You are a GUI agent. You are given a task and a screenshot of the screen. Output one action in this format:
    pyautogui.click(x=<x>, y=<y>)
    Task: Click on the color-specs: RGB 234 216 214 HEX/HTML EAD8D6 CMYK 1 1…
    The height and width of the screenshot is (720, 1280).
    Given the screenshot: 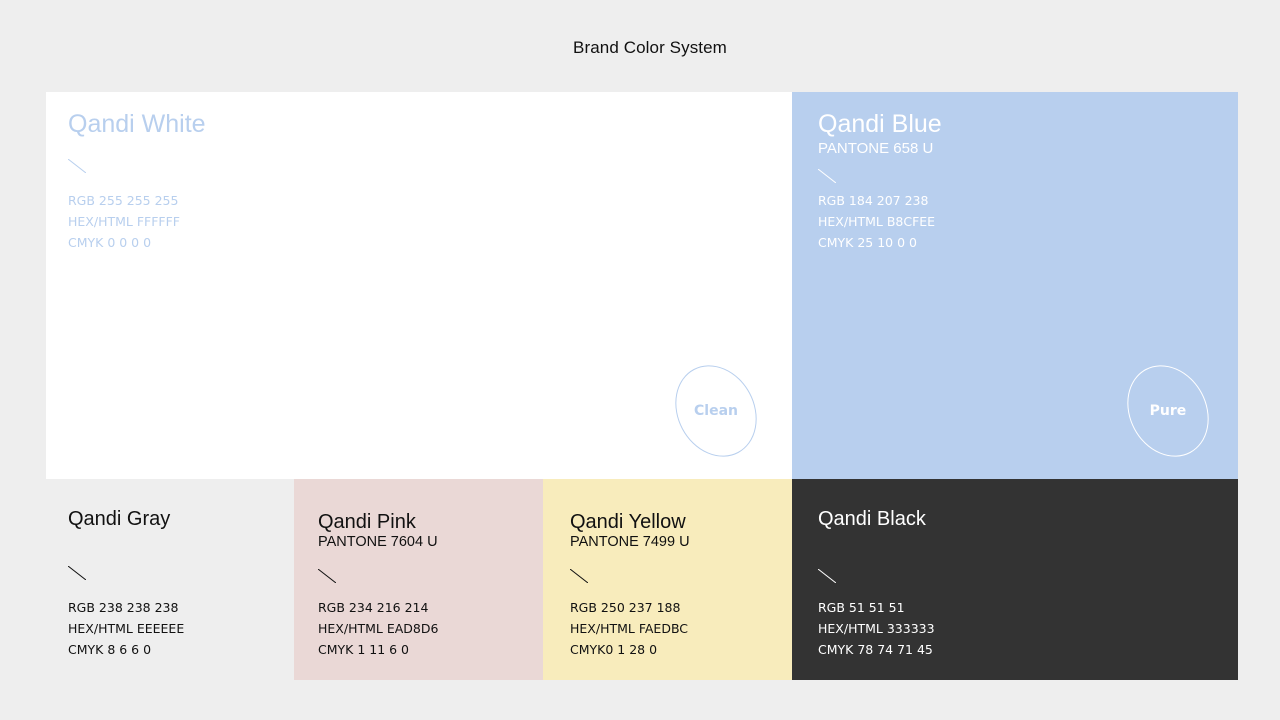 What is the action you would take?
    pyautogui.click(x=378, y=628)
    